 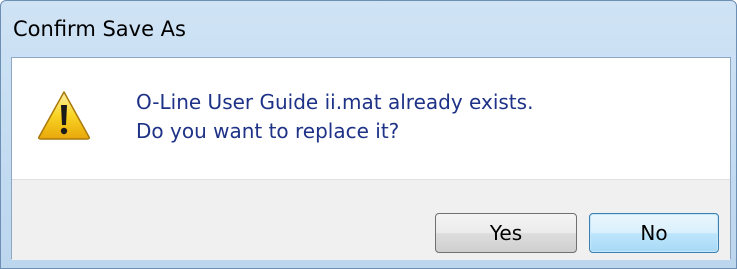 What do you see at coordinates (335, 102) in the screenshot?
I see `message-line-1: O-Line User Guide ii.mat already exists.` at bounding box center [335, 102].